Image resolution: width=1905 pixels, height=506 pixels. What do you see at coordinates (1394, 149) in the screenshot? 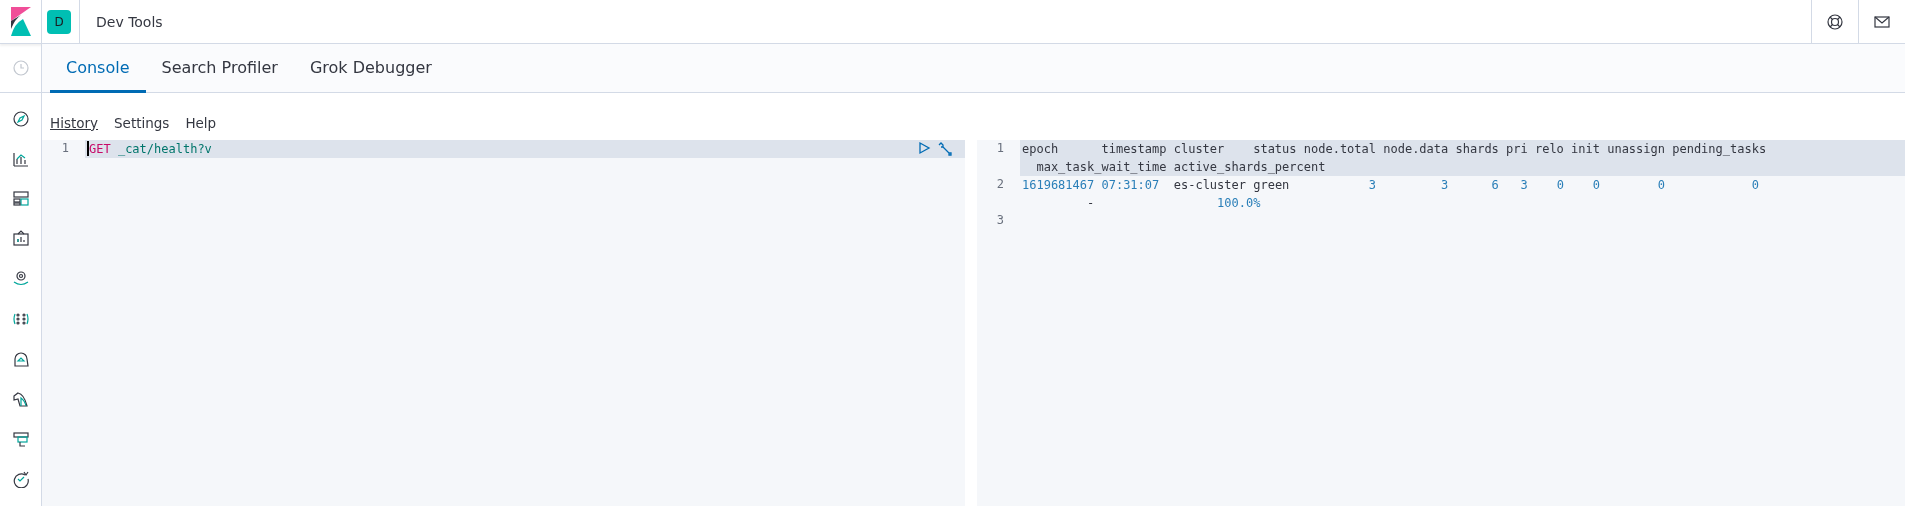
I see `code-token: epoch timestamp cluster status node.total node.data shards pri relo init unassign pending_tasks` at bounding box center [1394, 149].